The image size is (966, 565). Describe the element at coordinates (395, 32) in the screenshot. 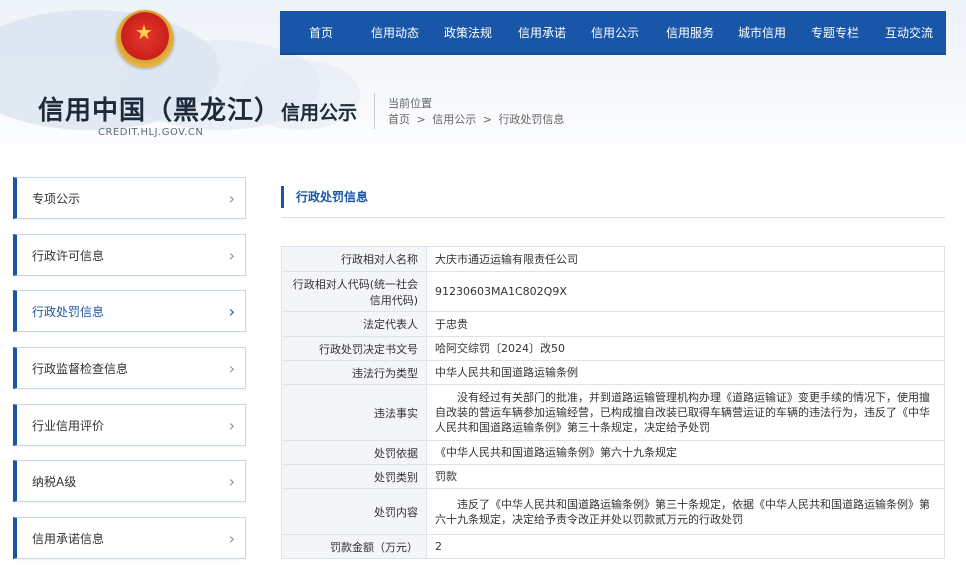

I see `nav-credit-news: 信用动态` at that location.